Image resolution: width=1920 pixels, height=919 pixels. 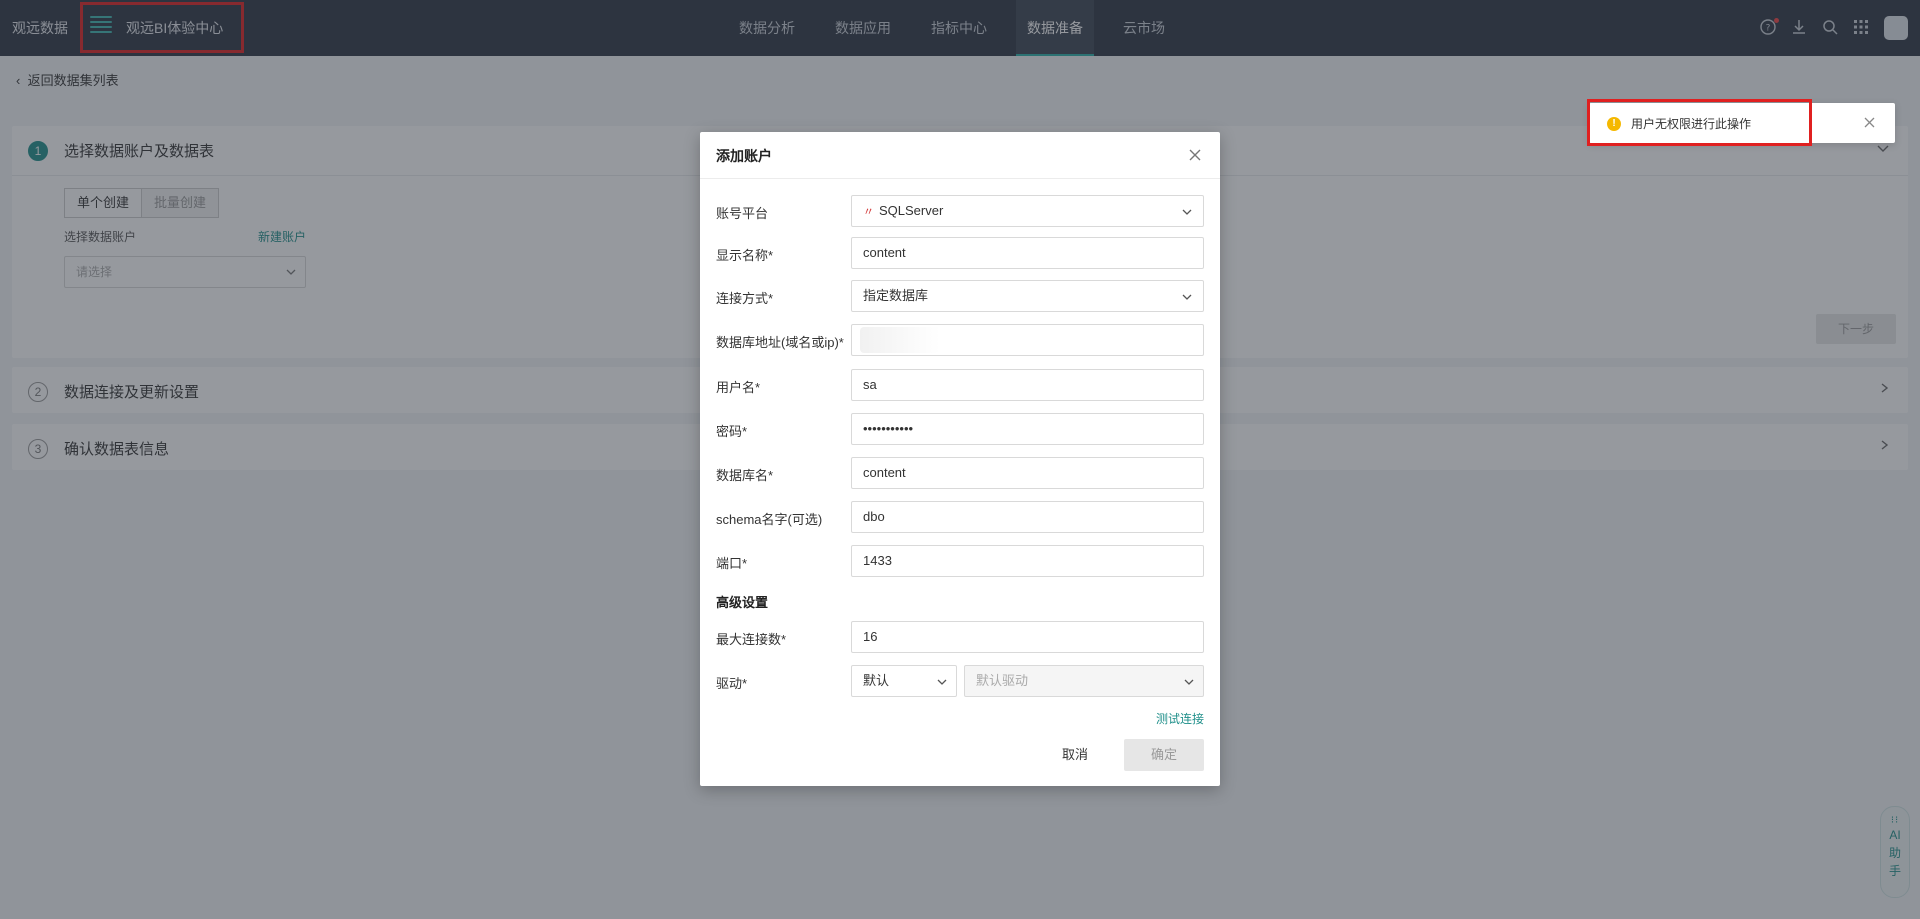 I want to click on driver-detail-placeholder: 默认驱动, so click(x=1002, y=680).